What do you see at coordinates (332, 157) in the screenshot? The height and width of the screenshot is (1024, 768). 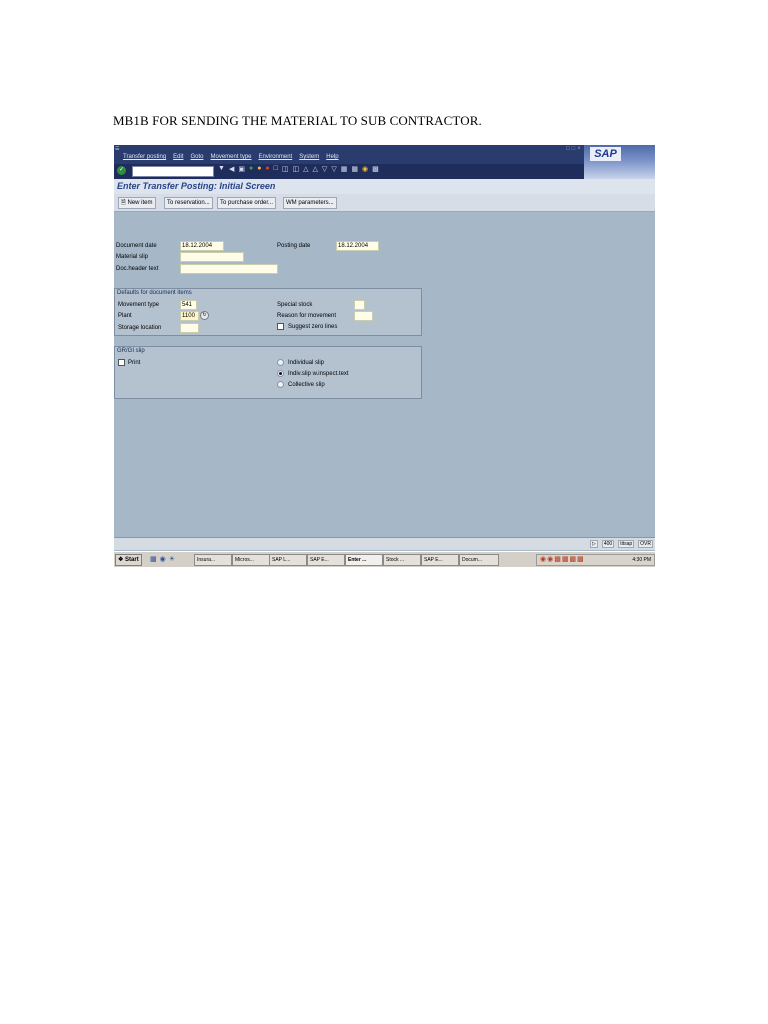 I see `menu-help: Help` at bounding box center [332, 157].